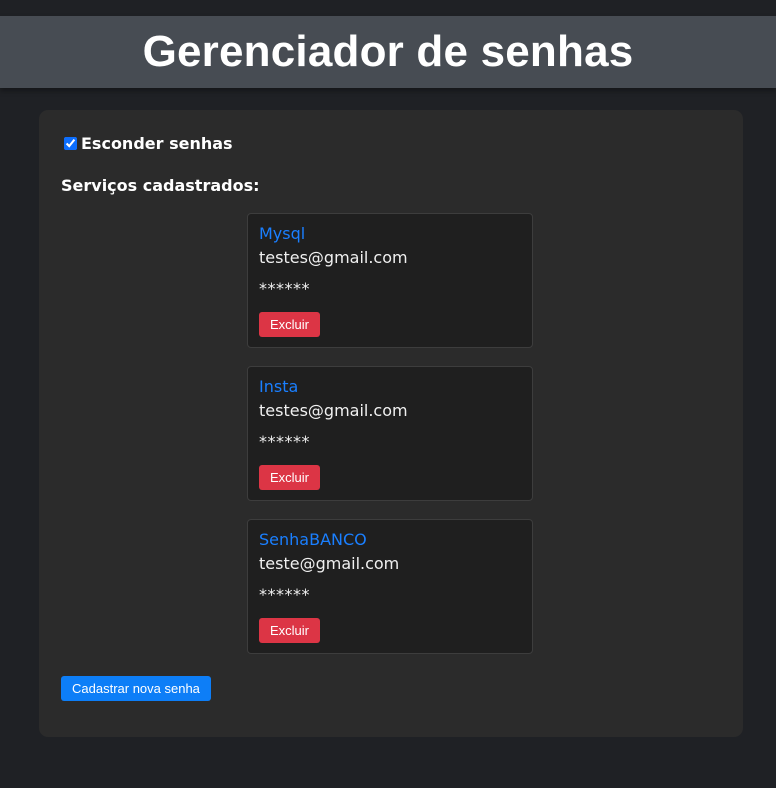 The height and width of the screenshot is (788, 776). I want to click on page-title: Gerenciador de senhas, so click(388, 51).